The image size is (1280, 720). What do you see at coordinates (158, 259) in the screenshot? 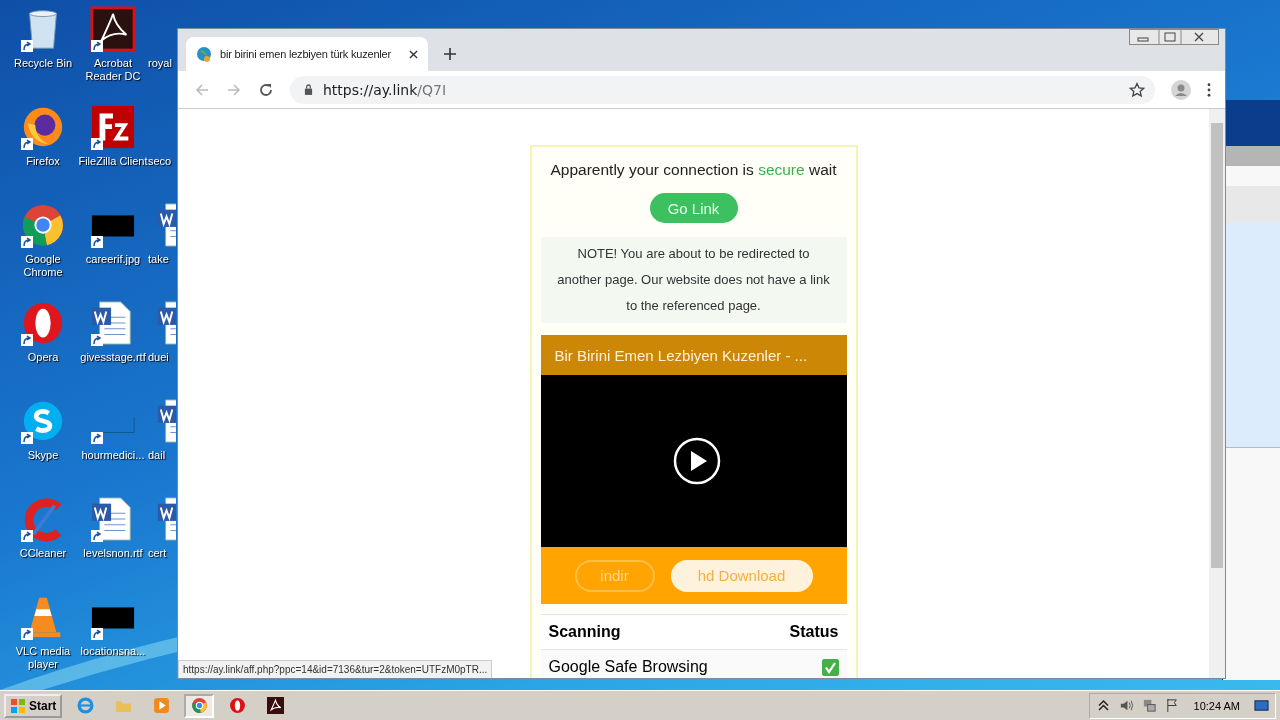
I see `desktop-icon-label: take` at bounding box center [158, 259].